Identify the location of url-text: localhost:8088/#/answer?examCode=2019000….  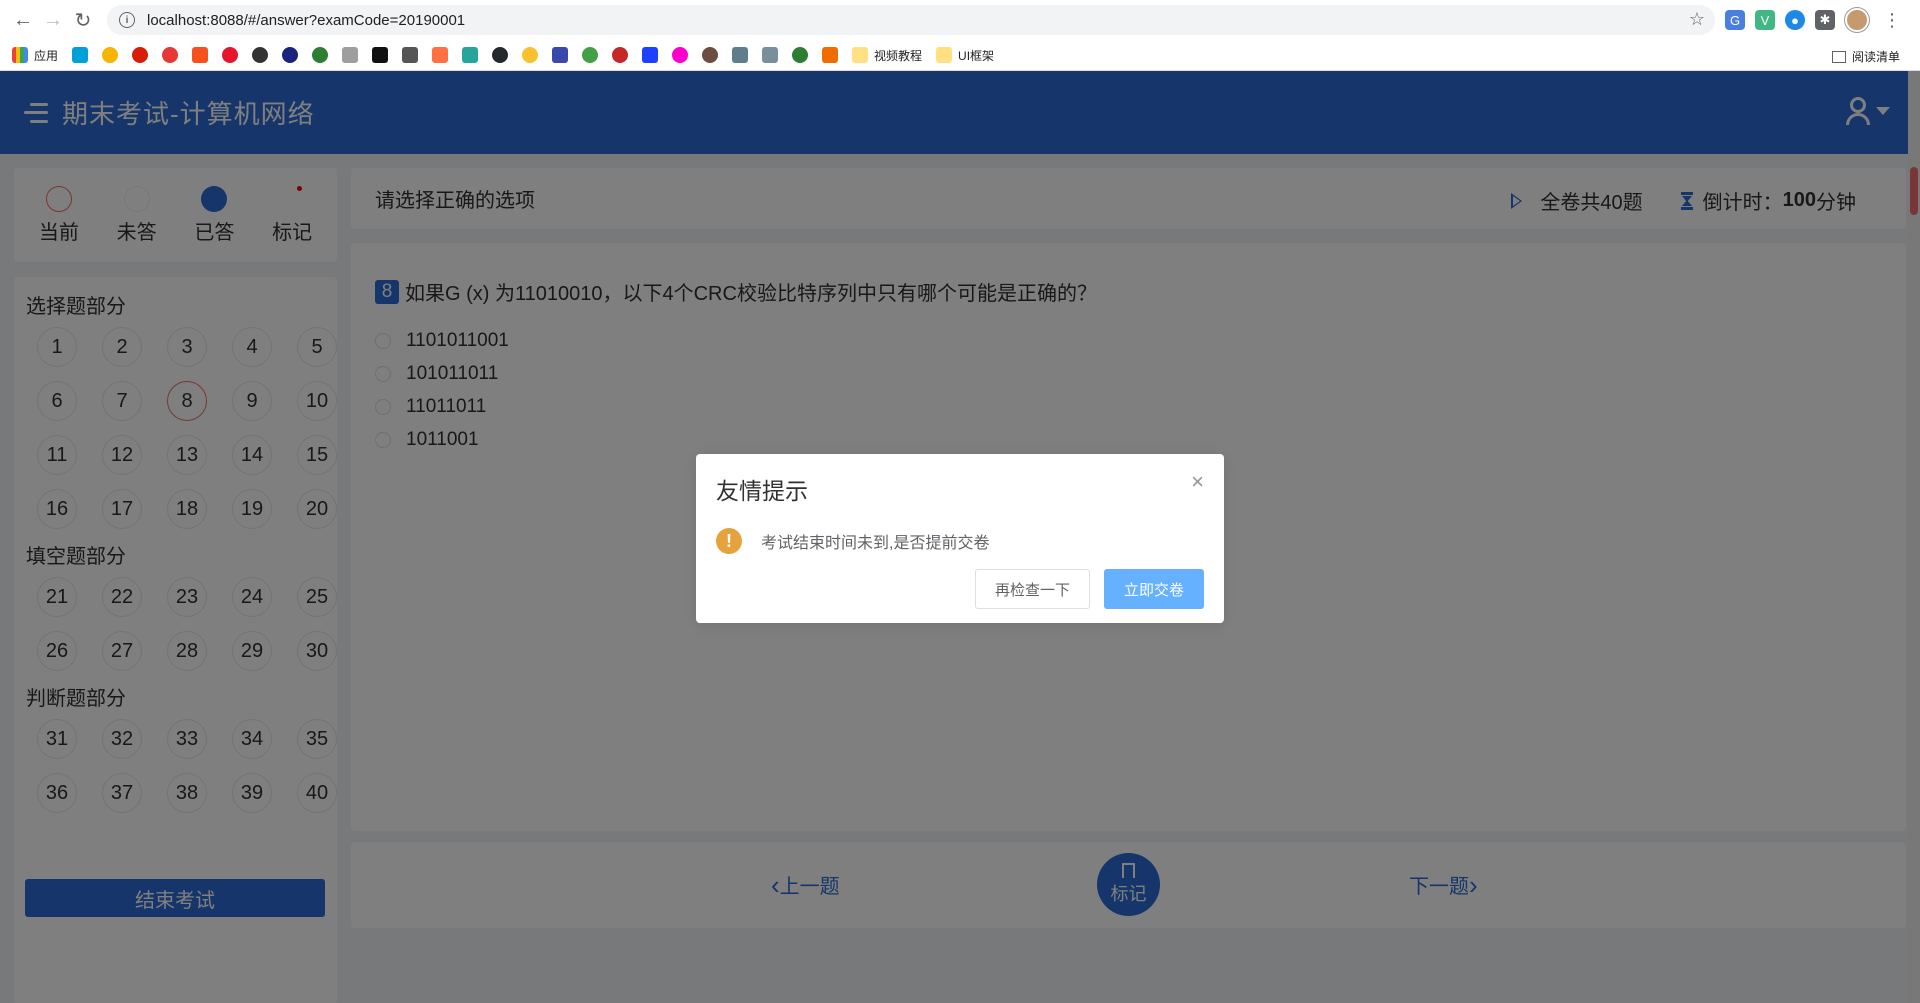
(306, 20).